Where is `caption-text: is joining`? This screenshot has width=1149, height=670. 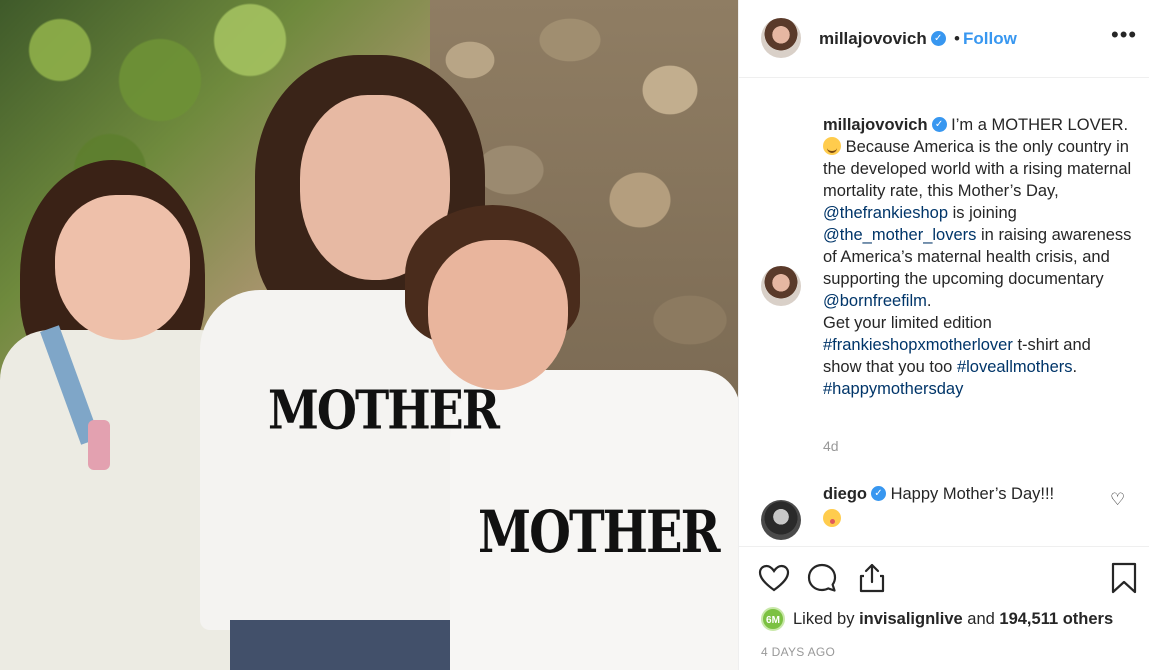 caption-text: is joining is located at coordinates (984, 213).